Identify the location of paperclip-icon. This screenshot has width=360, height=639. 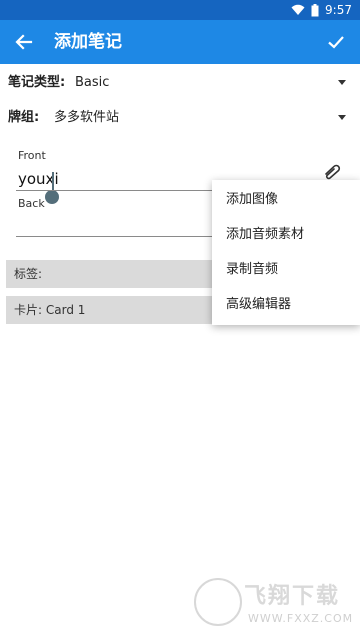
(333, 172).